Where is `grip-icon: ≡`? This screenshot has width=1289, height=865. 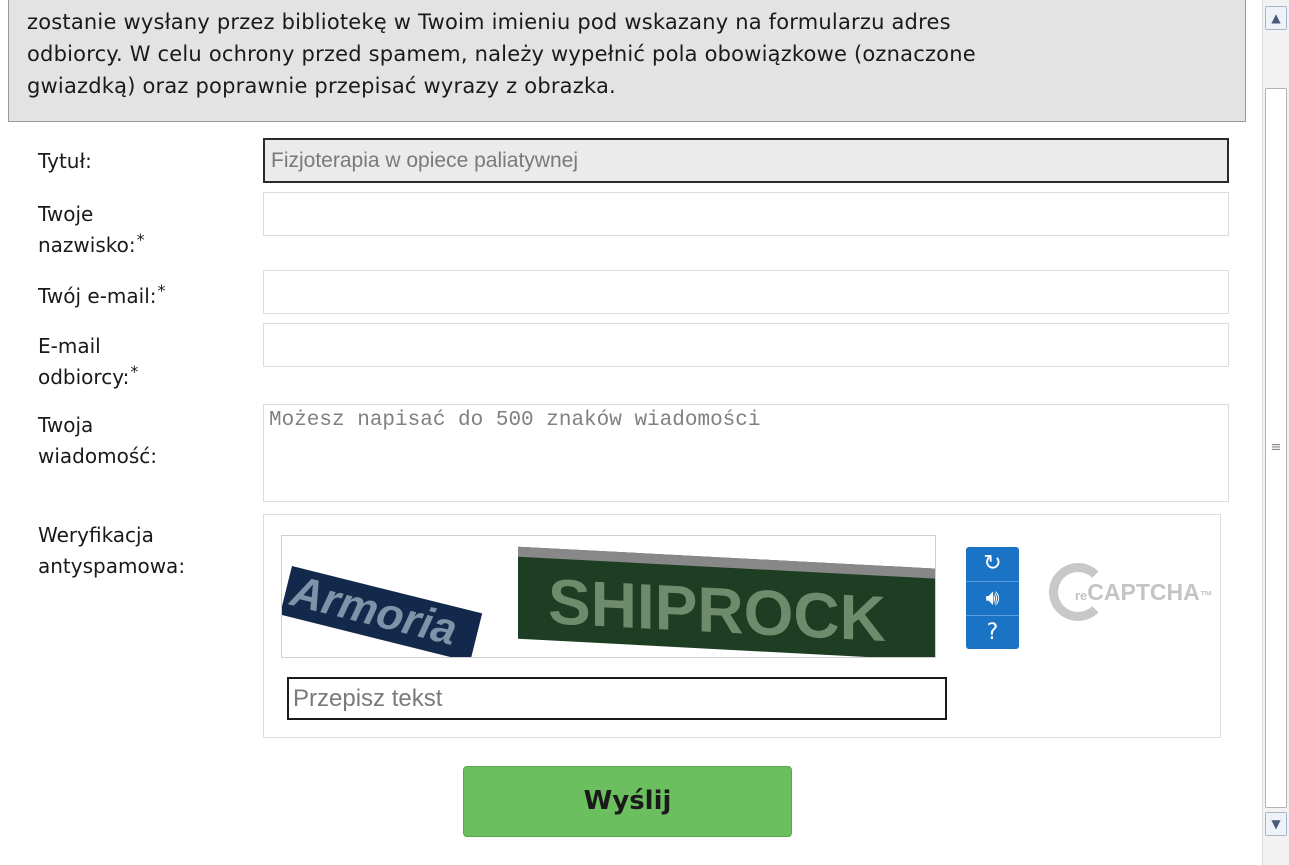
grip-icon: ≡ is located at coordinates (1276, 447).